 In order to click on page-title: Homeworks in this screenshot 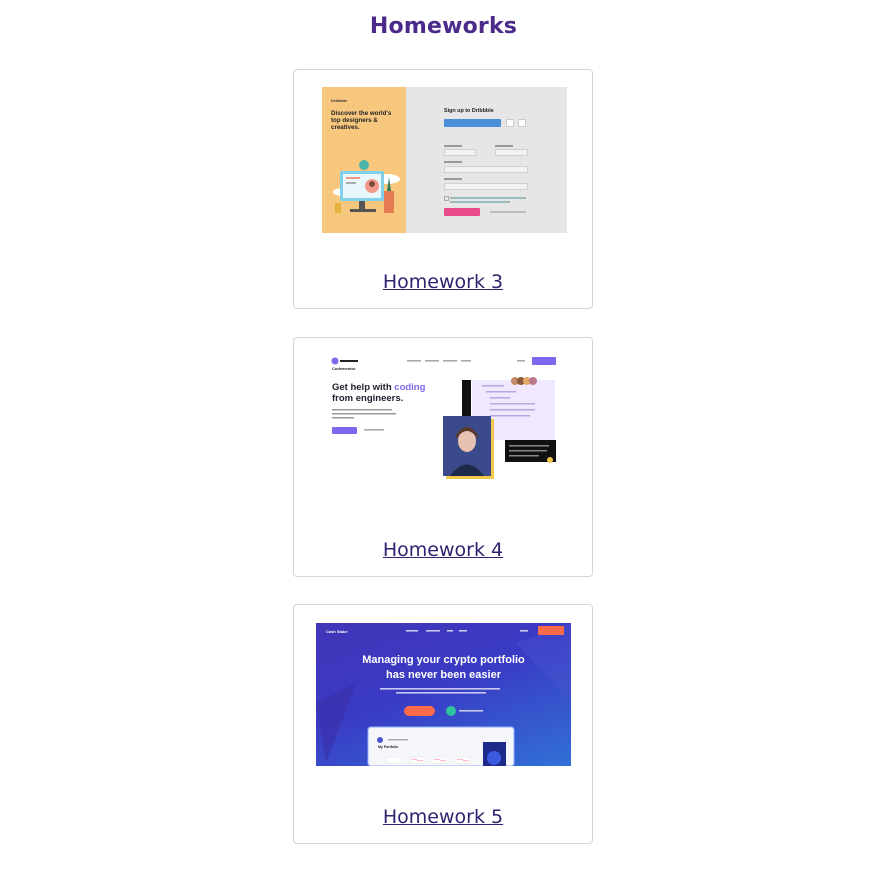, I will do `click(443, 26)`.